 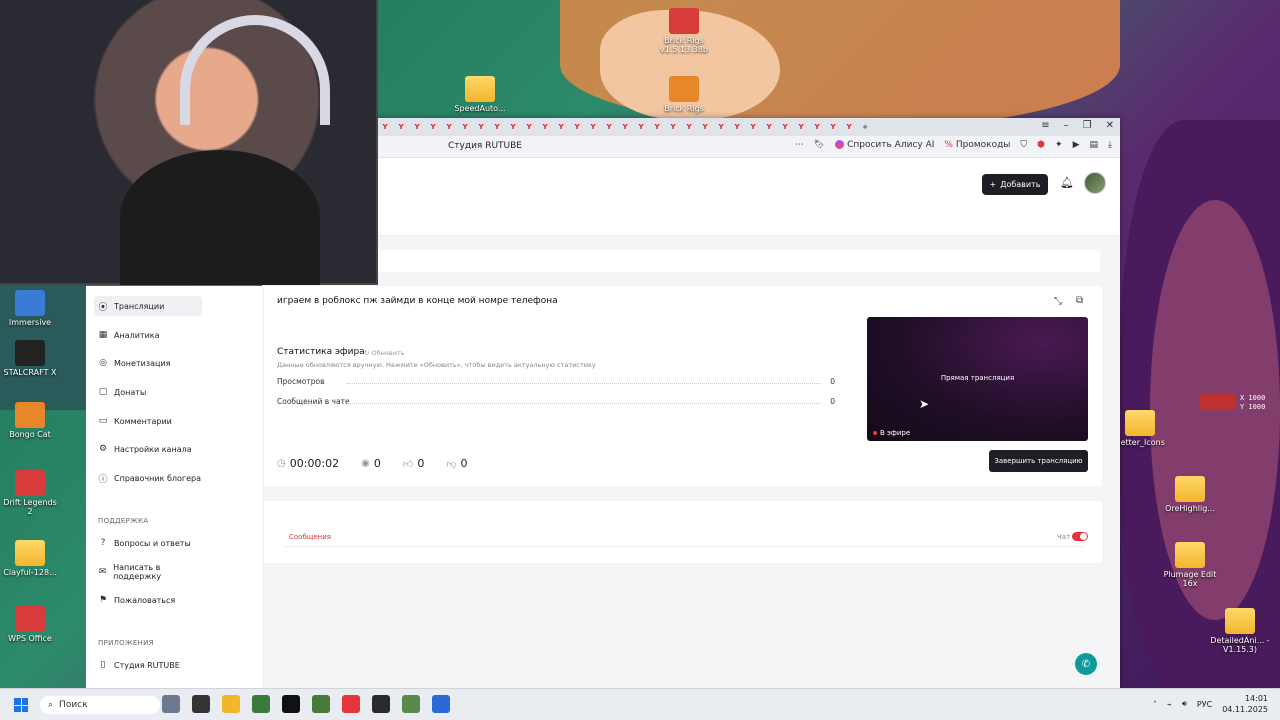 I want to click on sidebar-item-report: ⚑ Пожаловаться, so click(x=148, y=600).